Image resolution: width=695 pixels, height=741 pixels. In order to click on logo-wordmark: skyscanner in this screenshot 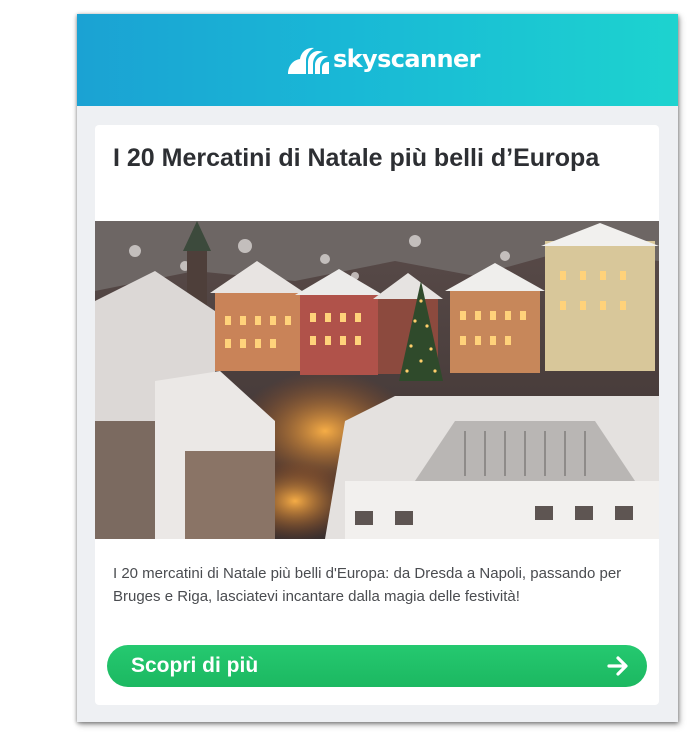, I will do `click(406, 59)`.